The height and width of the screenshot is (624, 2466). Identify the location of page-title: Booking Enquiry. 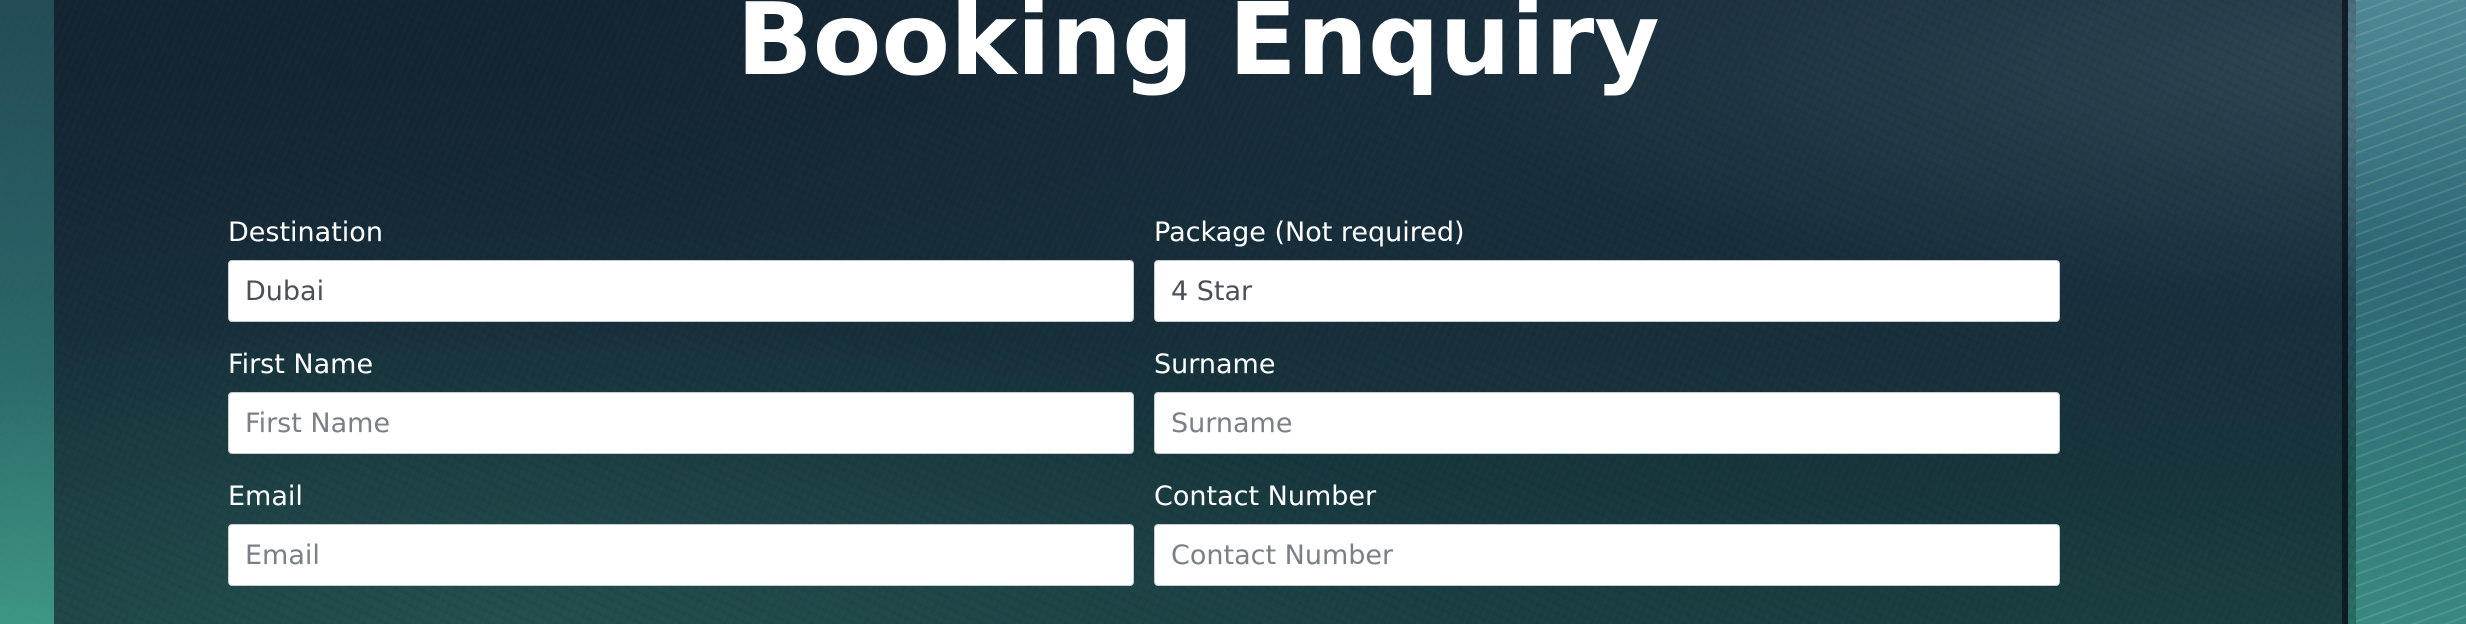
(1198, 49).